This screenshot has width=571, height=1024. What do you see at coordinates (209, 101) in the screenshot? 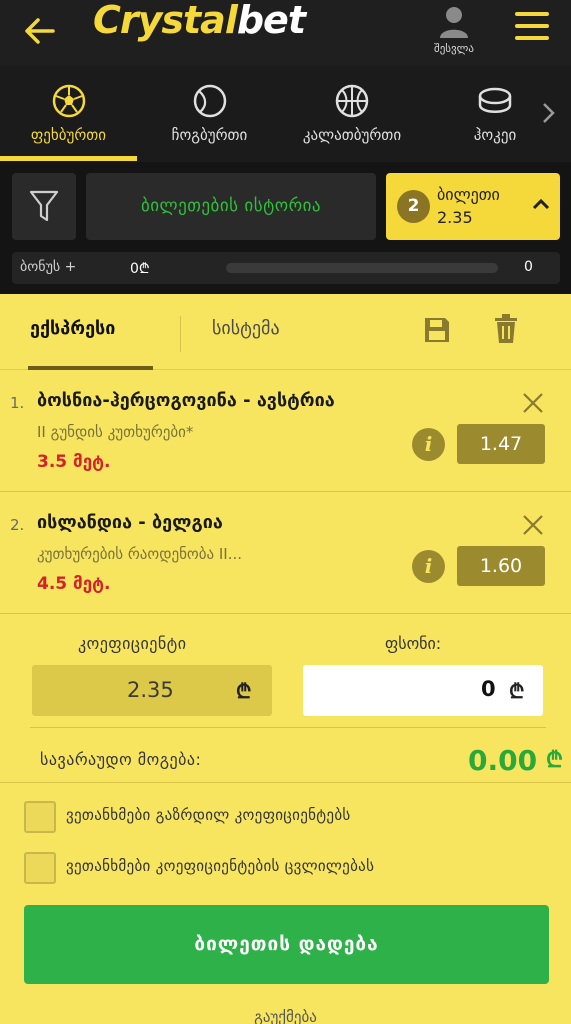
I see `tennis-ball-icon` at bounding box center [209, 101].